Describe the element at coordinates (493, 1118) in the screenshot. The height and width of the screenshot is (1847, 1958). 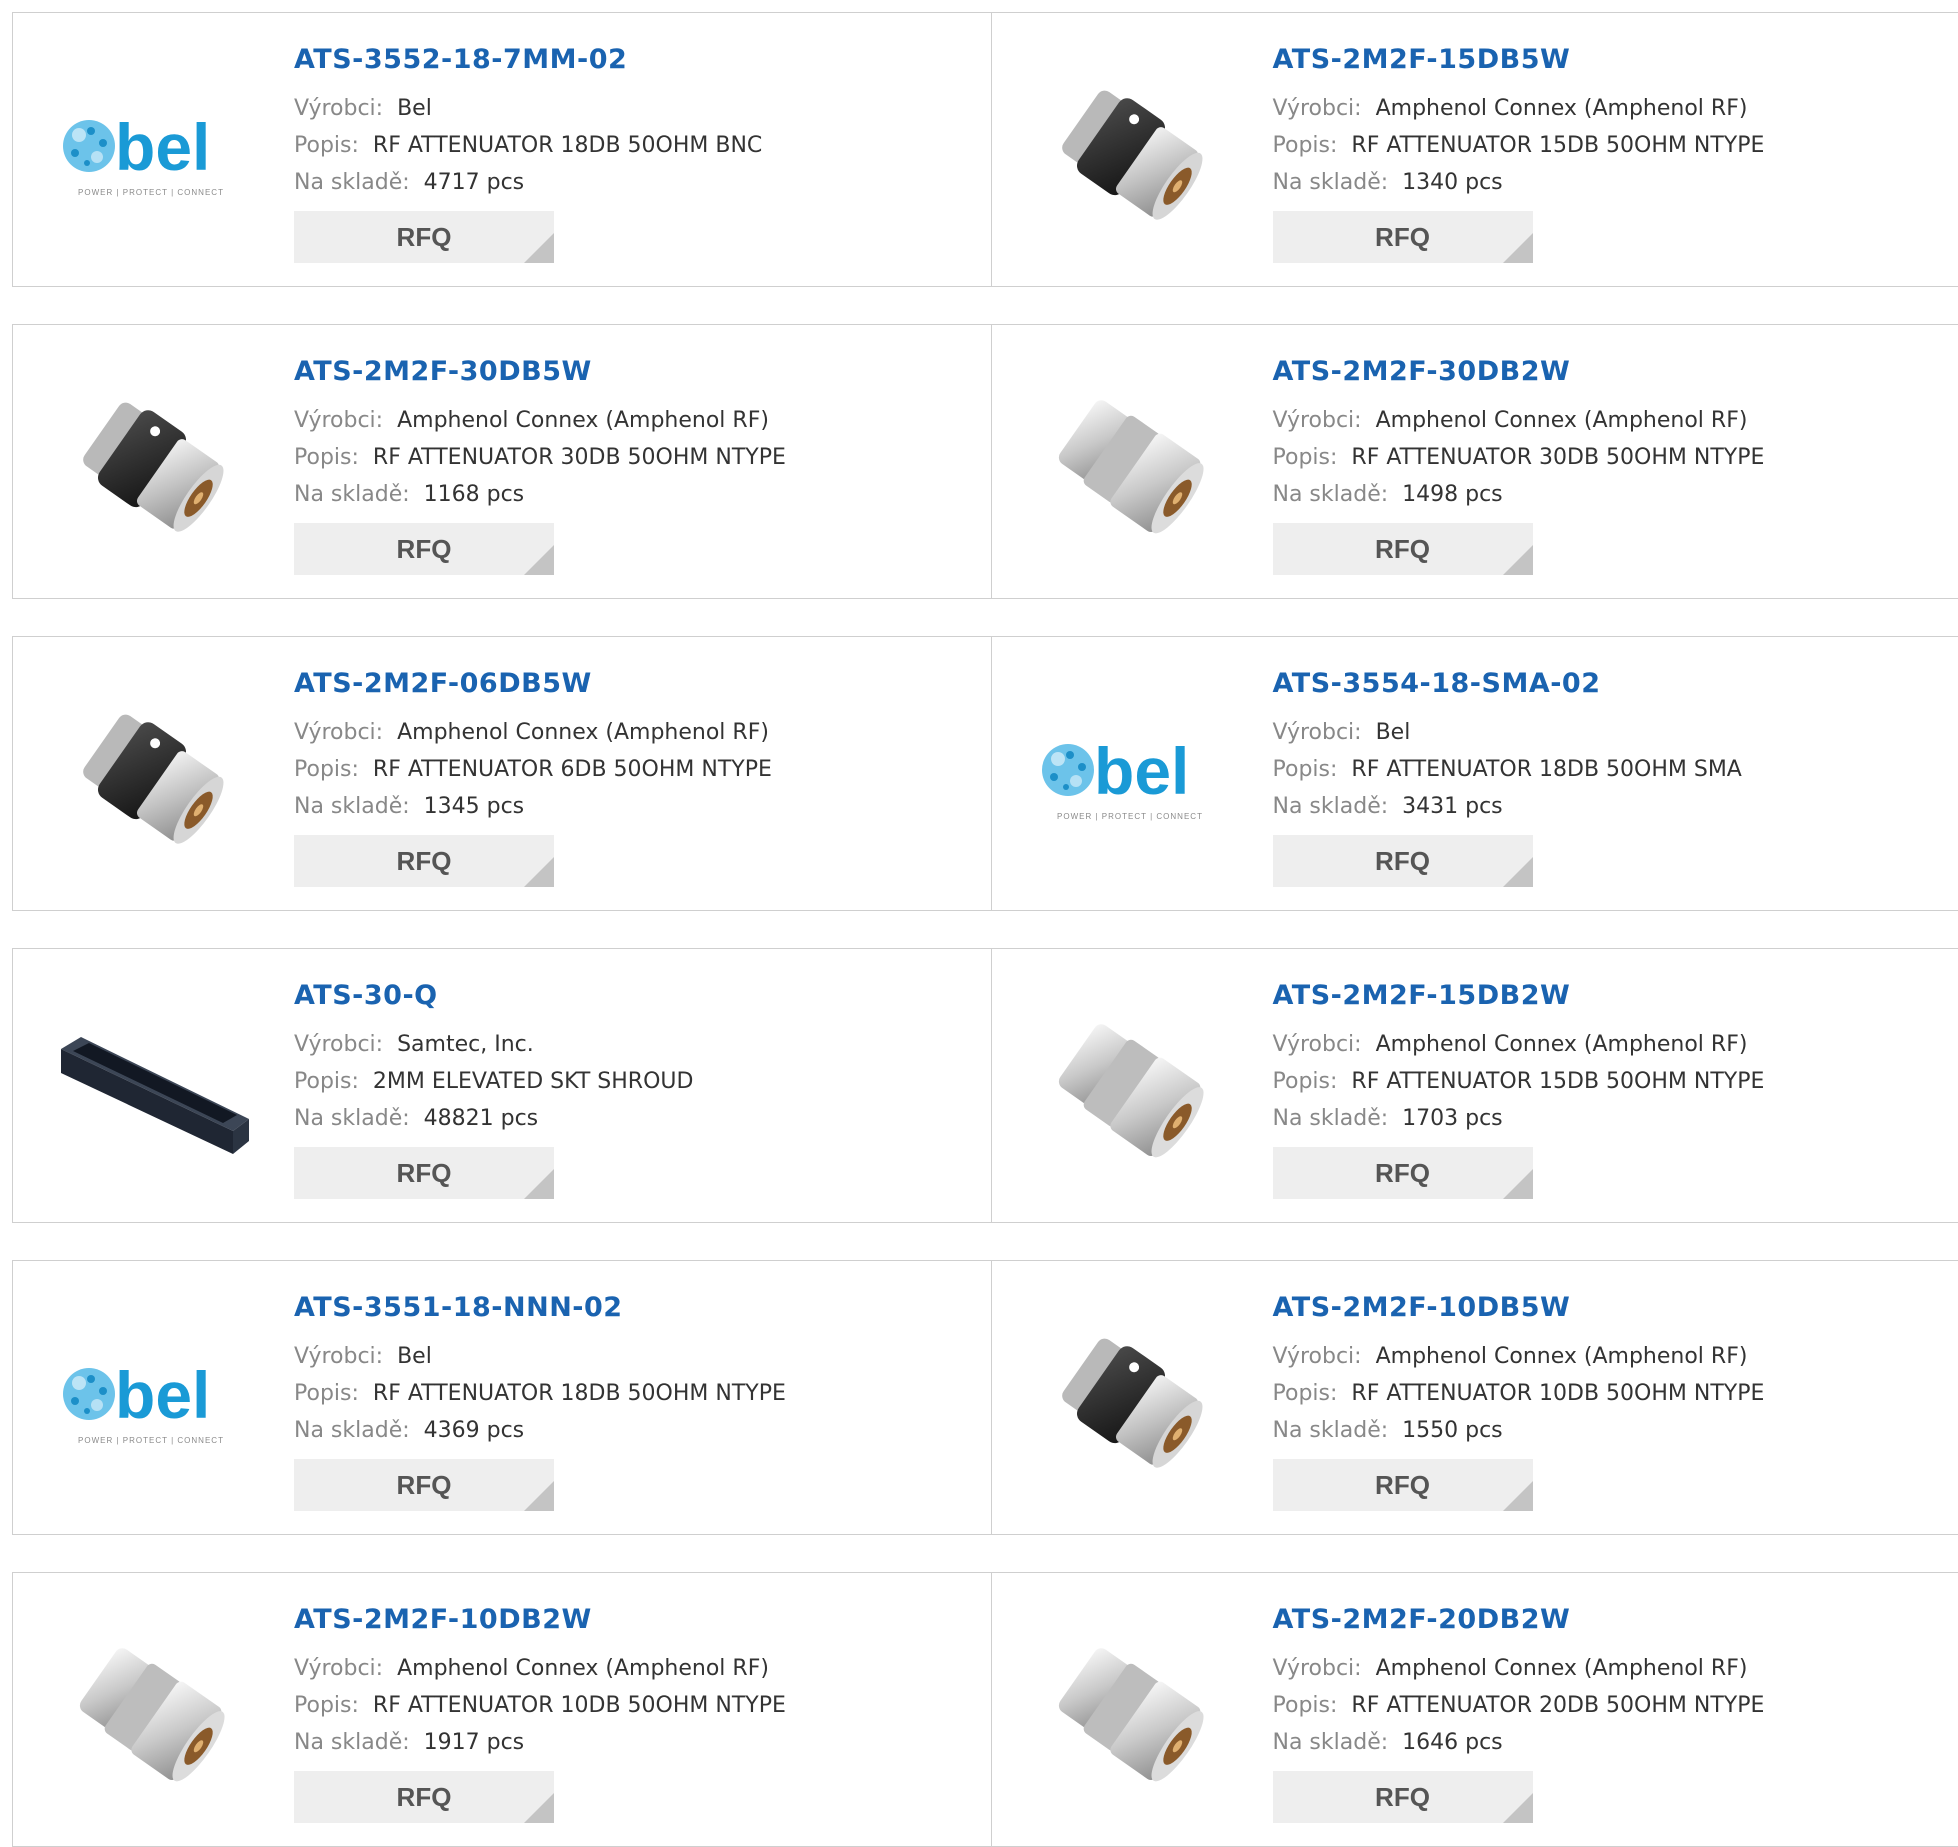
I see `stock-line: Na skladě:48821 pcs` at that location.